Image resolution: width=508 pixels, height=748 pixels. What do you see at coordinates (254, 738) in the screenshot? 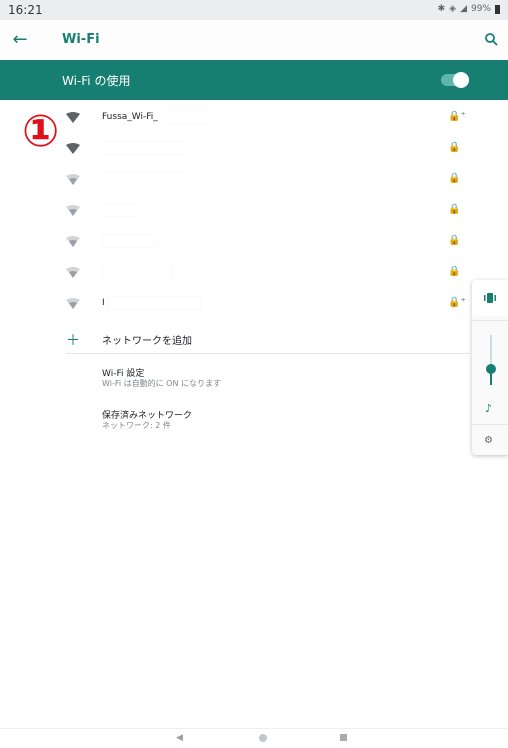
I see `navigation-bar: ◀` at bounding box center [254, 738].